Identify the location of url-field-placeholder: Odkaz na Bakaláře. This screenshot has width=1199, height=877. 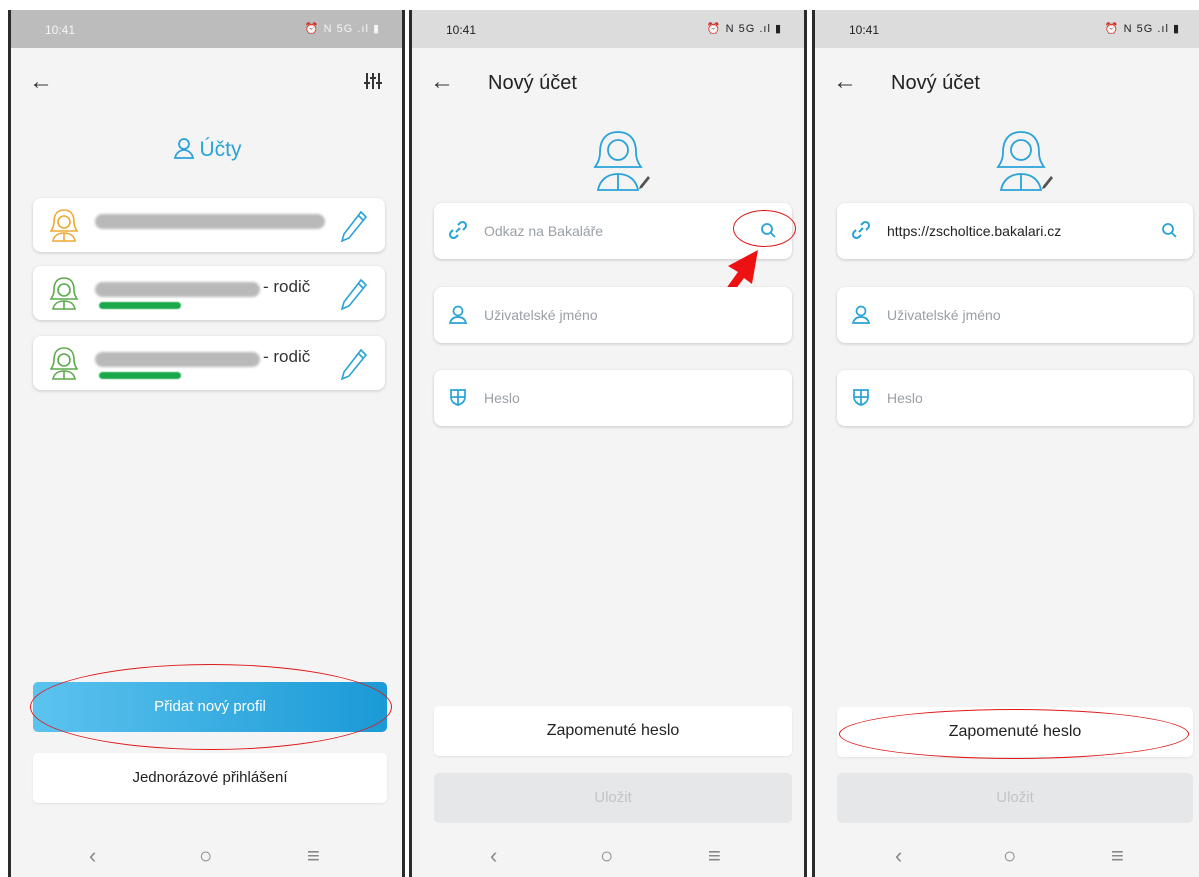
(544, 231).